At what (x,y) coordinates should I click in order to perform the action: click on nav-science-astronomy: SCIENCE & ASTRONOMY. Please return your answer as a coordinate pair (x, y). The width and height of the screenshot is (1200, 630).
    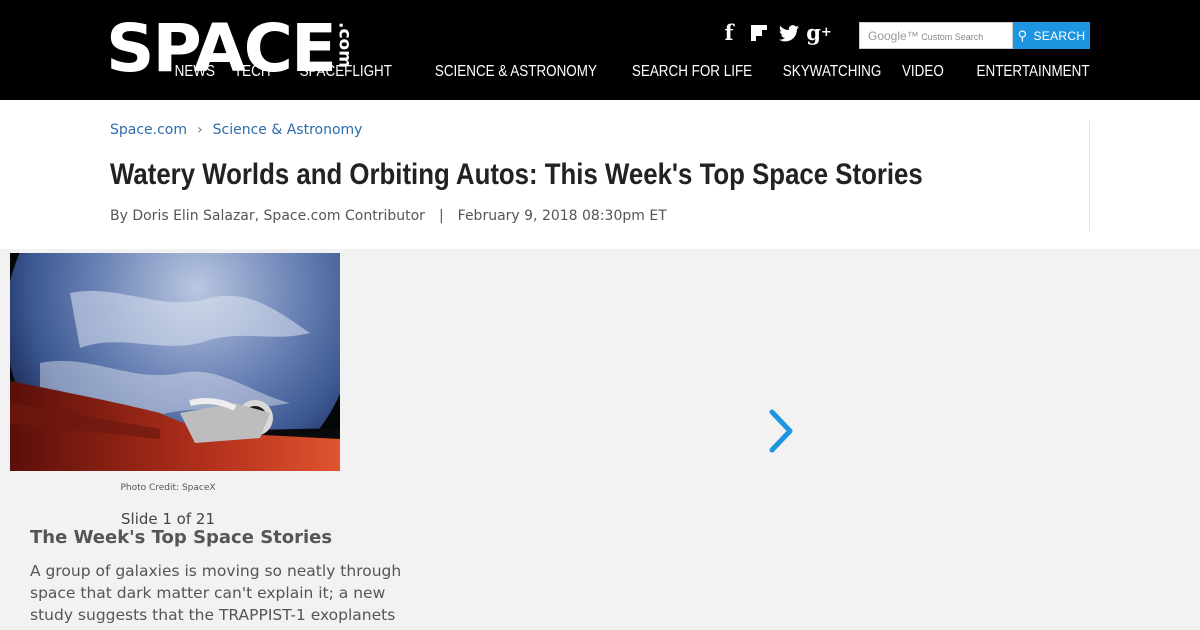
    Looking at the image, I should click on (516, 72).